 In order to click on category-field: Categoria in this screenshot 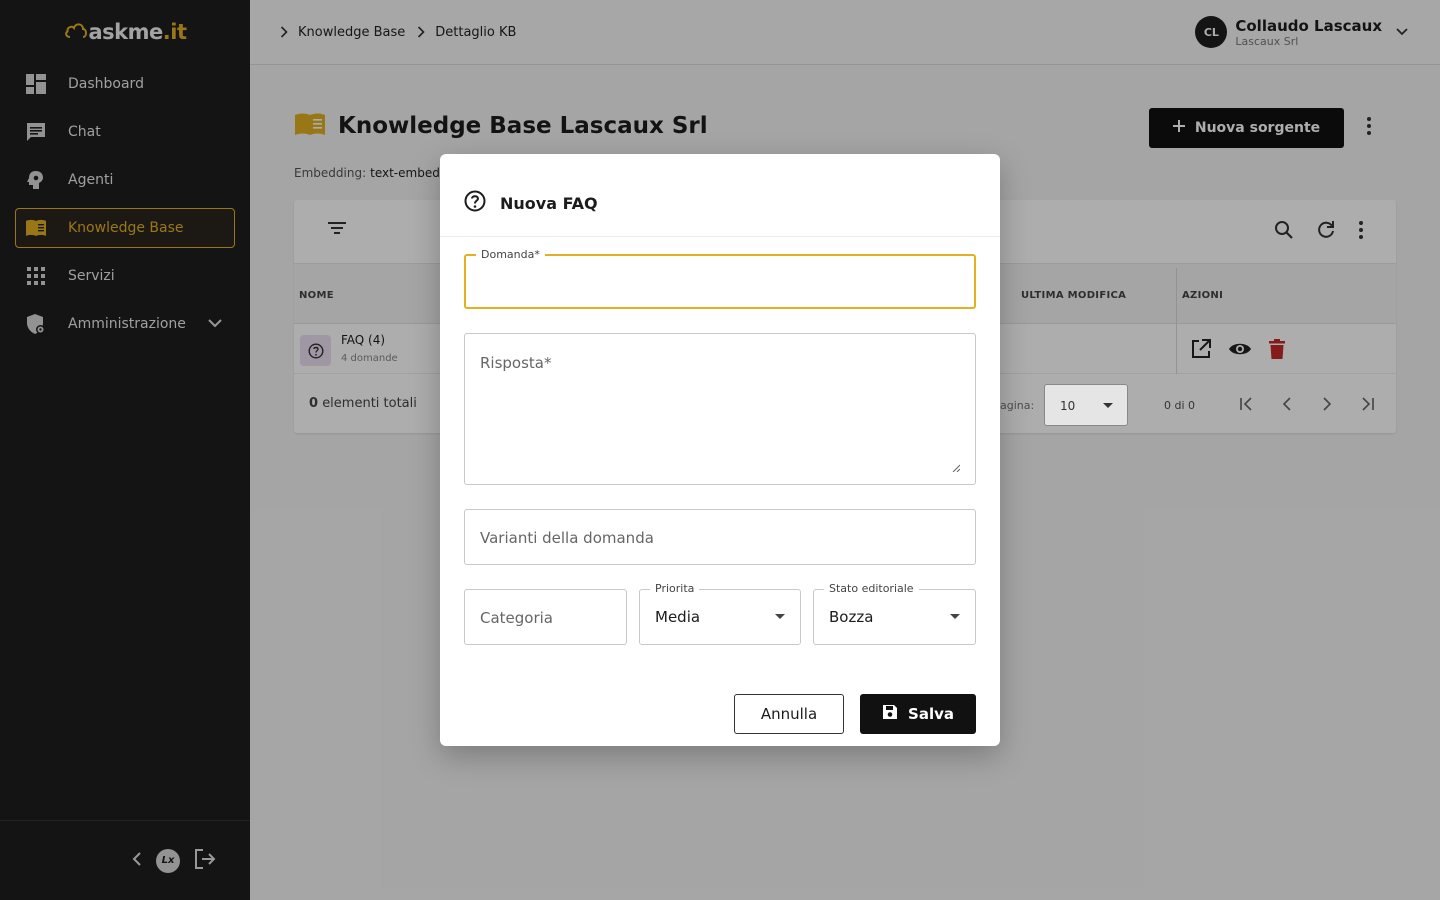, I will do `click(545, 617)`.